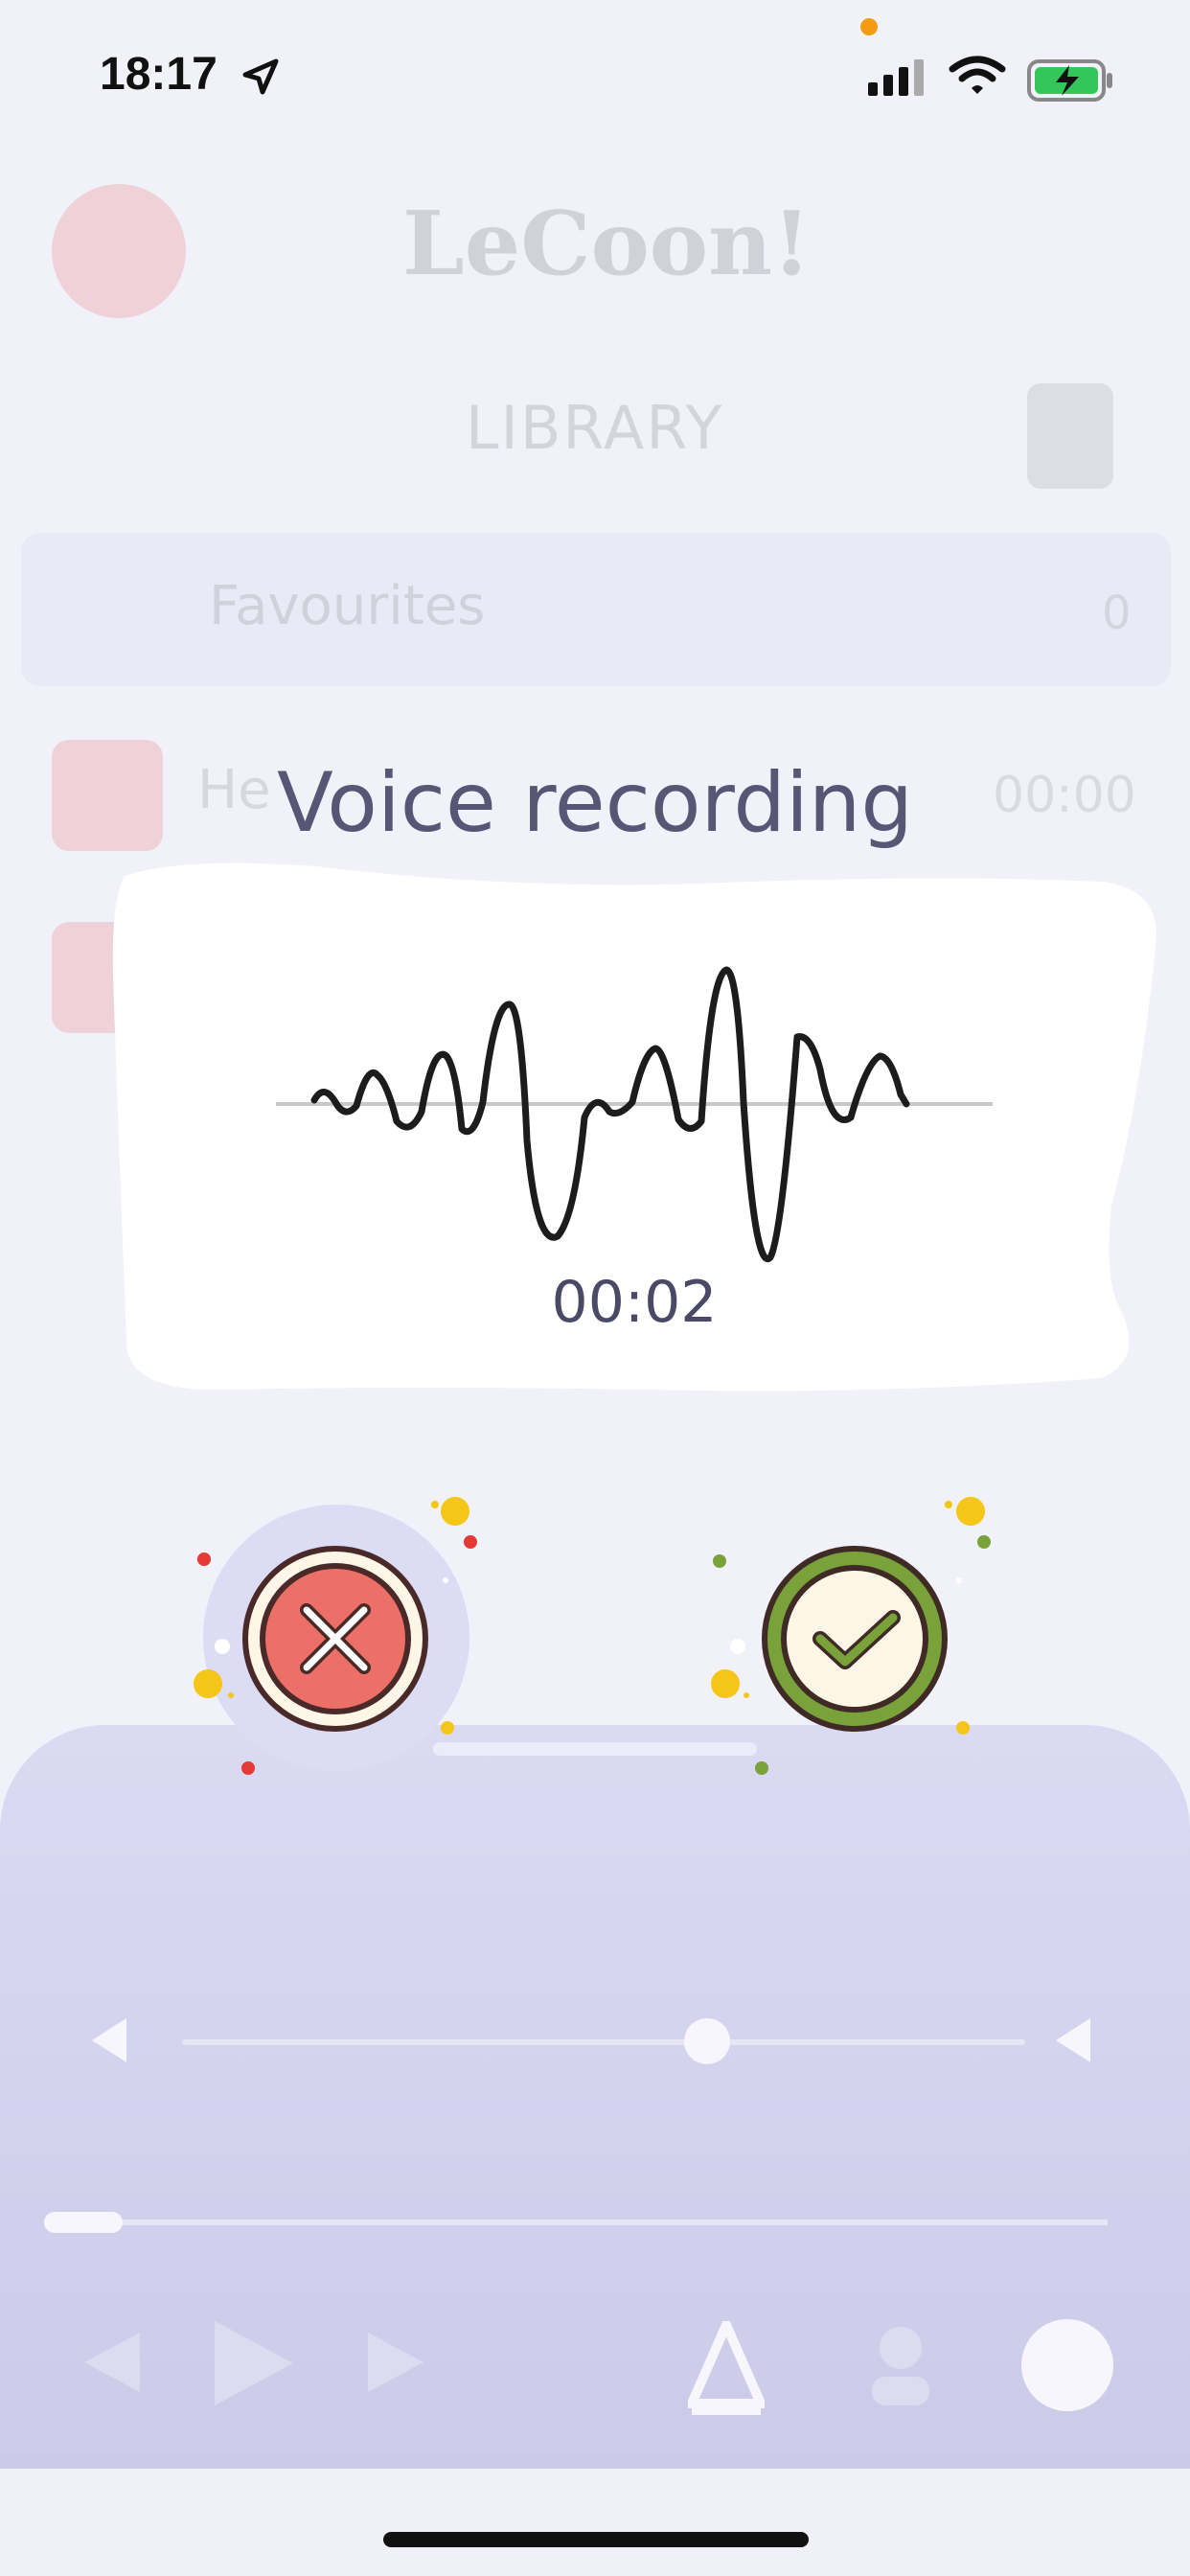 Image resolution: width=1190 pixels, height=2576 pixels. I want to click on battery-charging-icon, so click(1070, 80).